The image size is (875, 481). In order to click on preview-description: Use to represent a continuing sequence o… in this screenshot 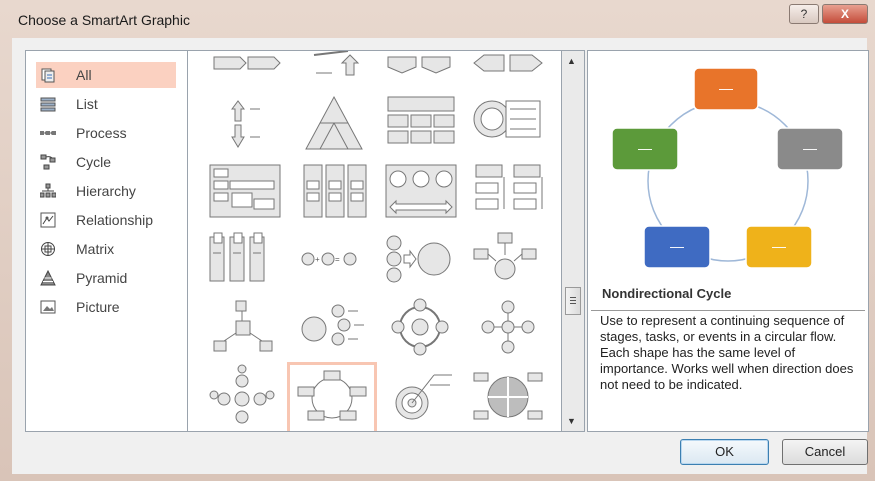, I will do `click(727, 352)`.